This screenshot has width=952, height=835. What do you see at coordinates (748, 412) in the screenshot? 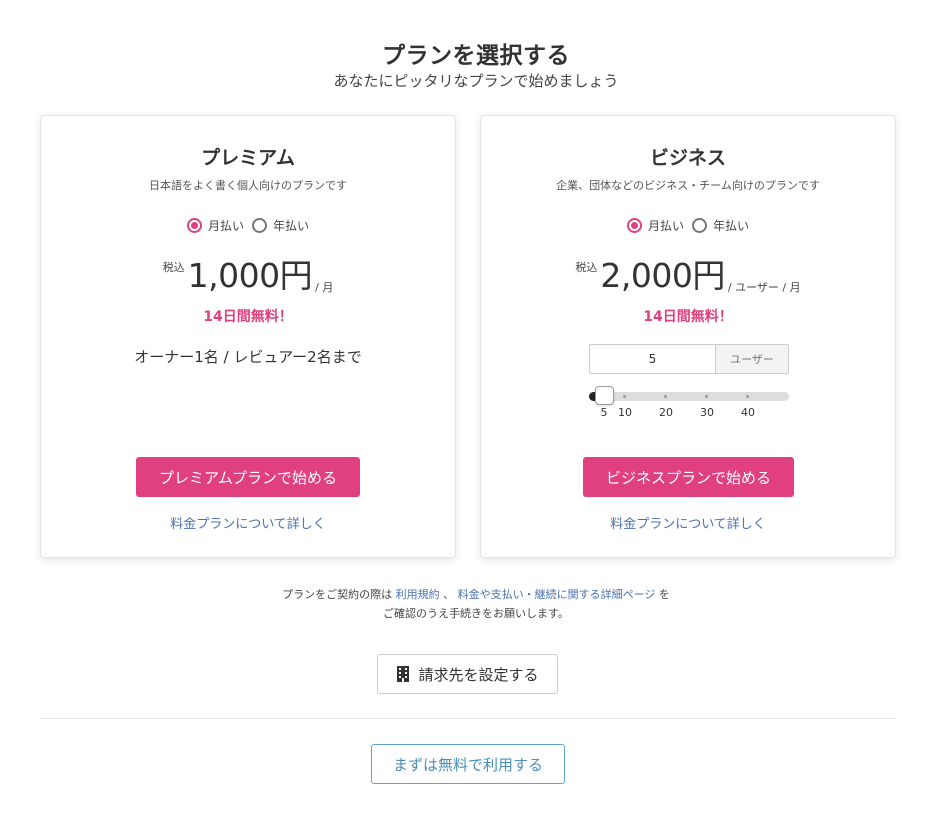
I see `slider-tick-label: 40` at bounding box center [748, 412].